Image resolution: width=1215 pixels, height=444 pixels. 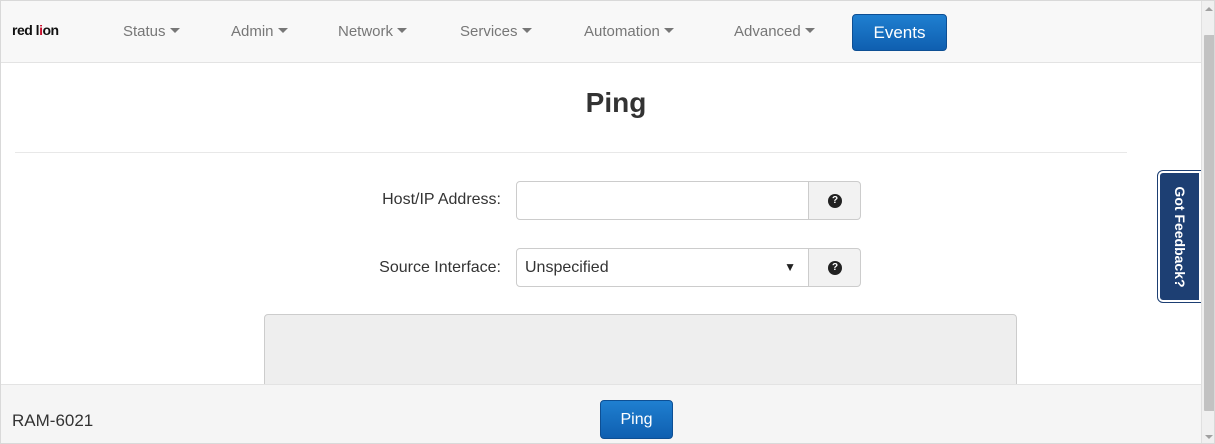 I want to click on events-button: Events, so click(x=899, y=32).